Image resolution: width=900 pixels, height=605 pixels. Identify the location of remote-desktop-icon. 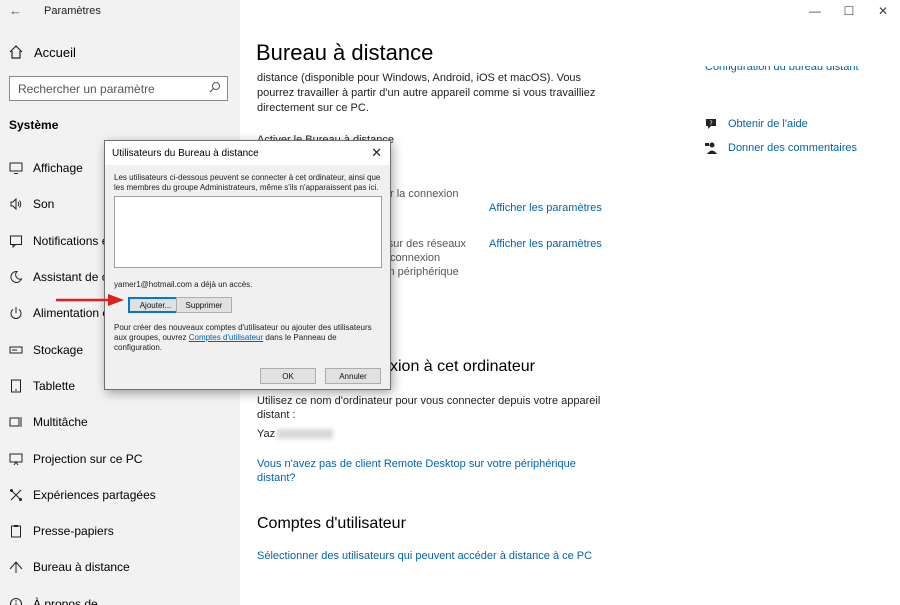
(16, 567).